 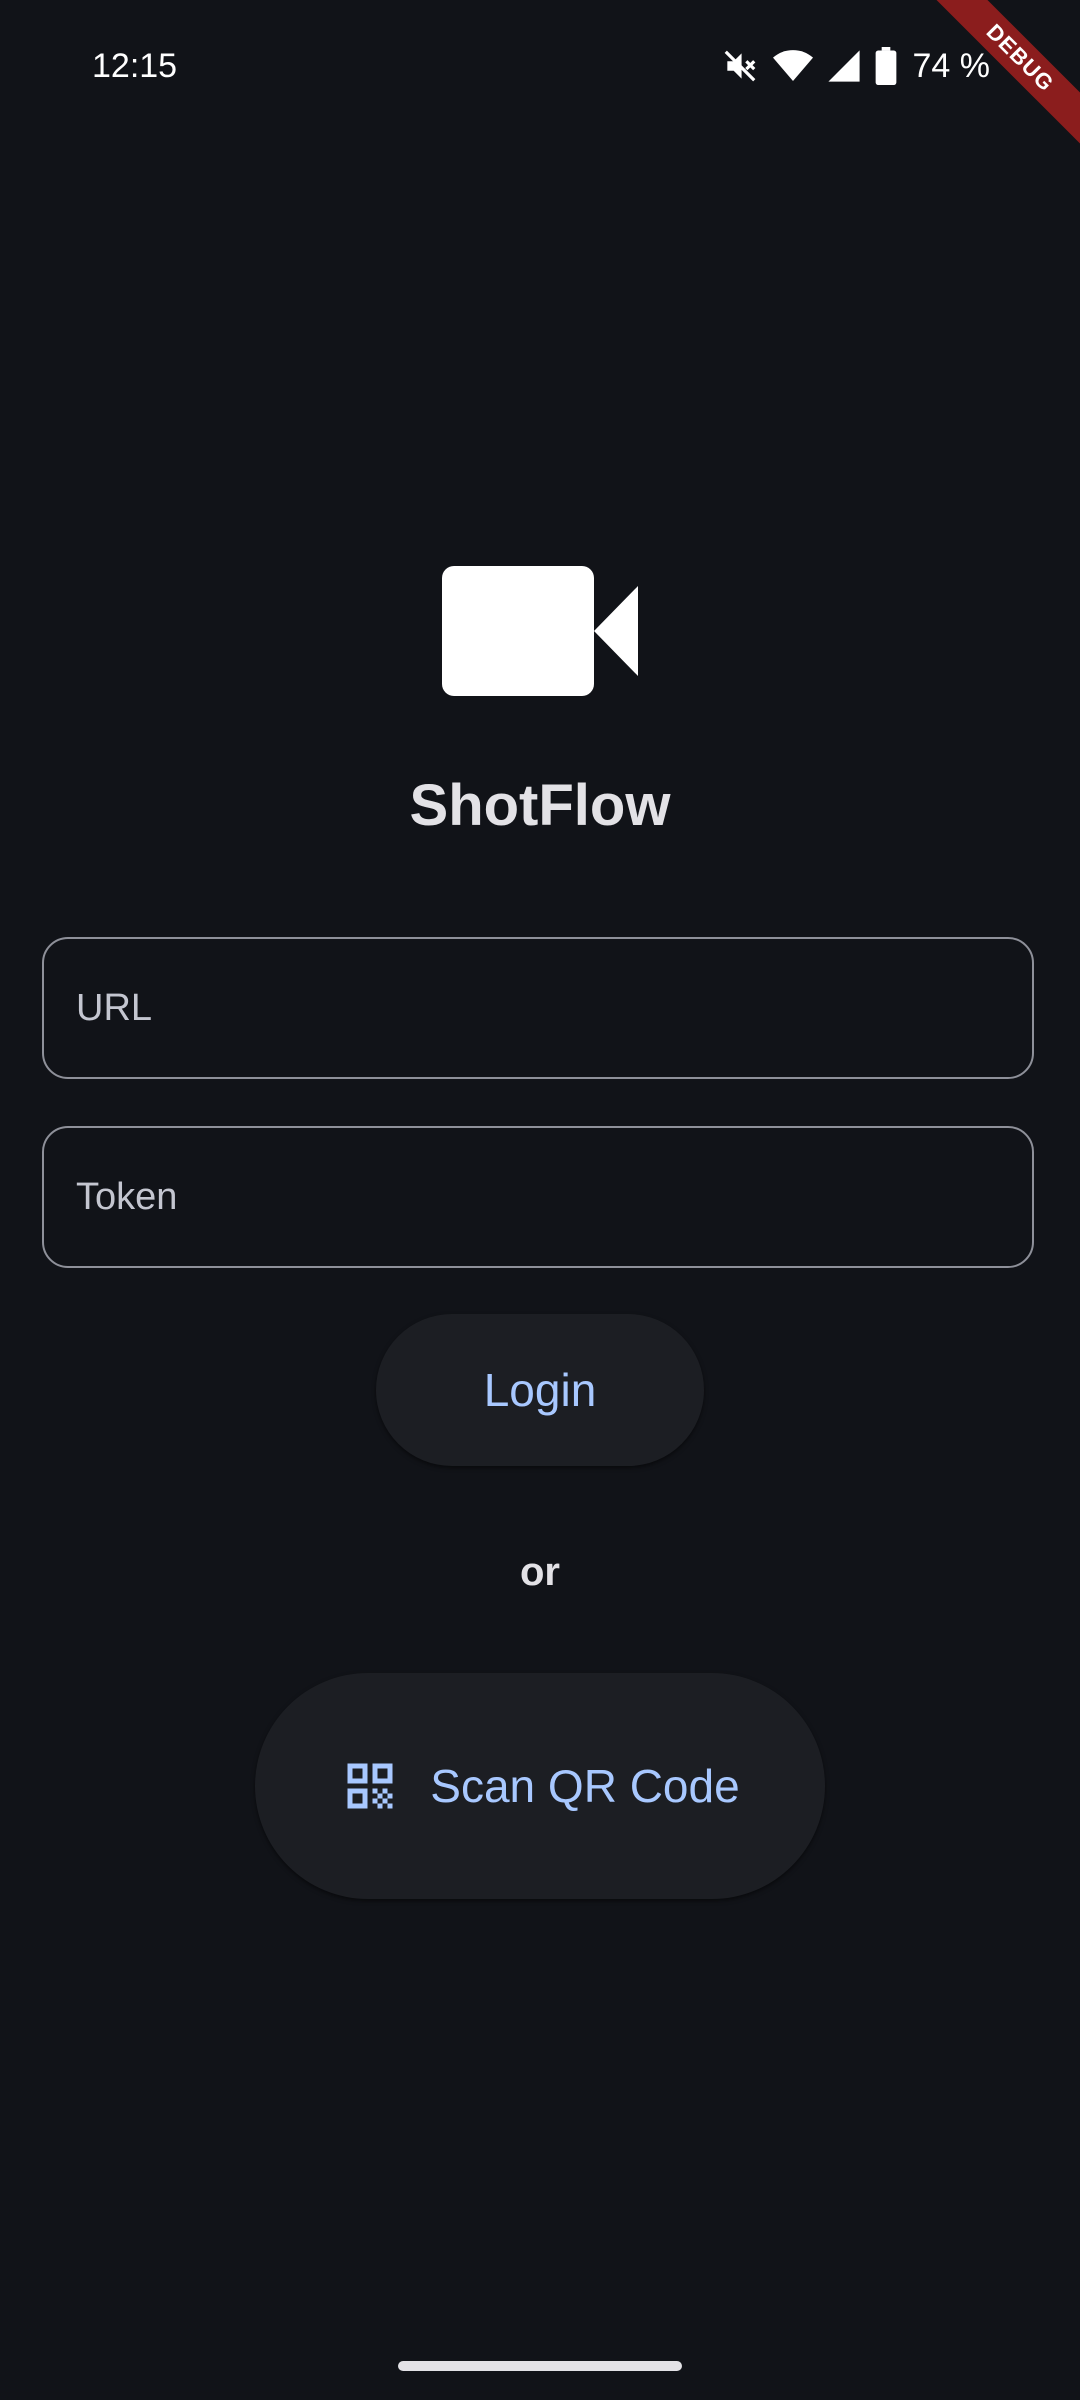 I want to click on debug-label: DEBUG, so click(x=1000, y=80).